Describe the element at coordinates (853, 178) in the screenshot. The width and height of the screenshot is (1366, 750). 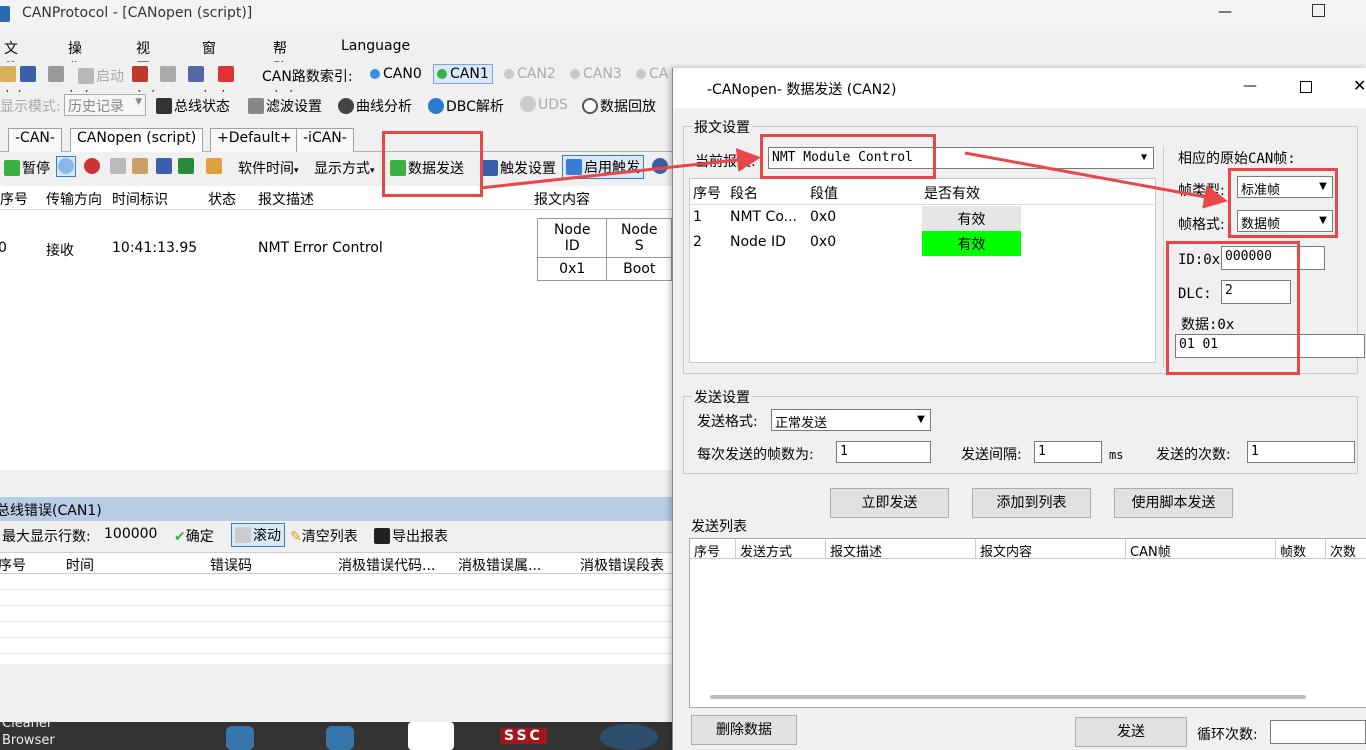
I see `annotation-arrows` at that location.